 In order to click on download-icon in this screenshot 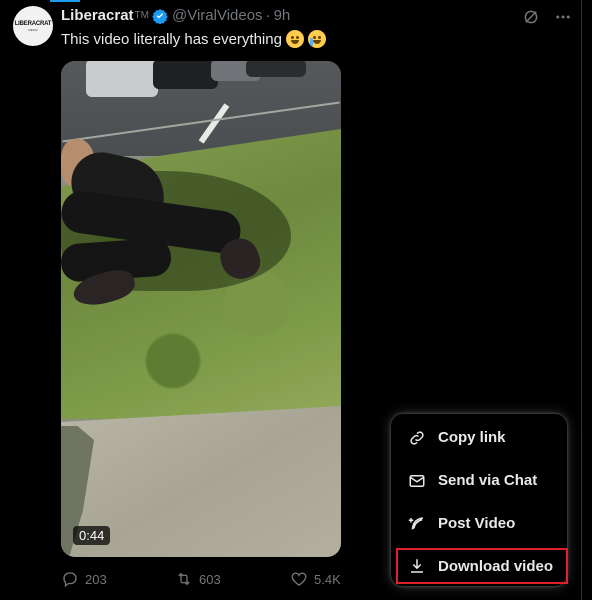, I will do `click(417, 566)`.